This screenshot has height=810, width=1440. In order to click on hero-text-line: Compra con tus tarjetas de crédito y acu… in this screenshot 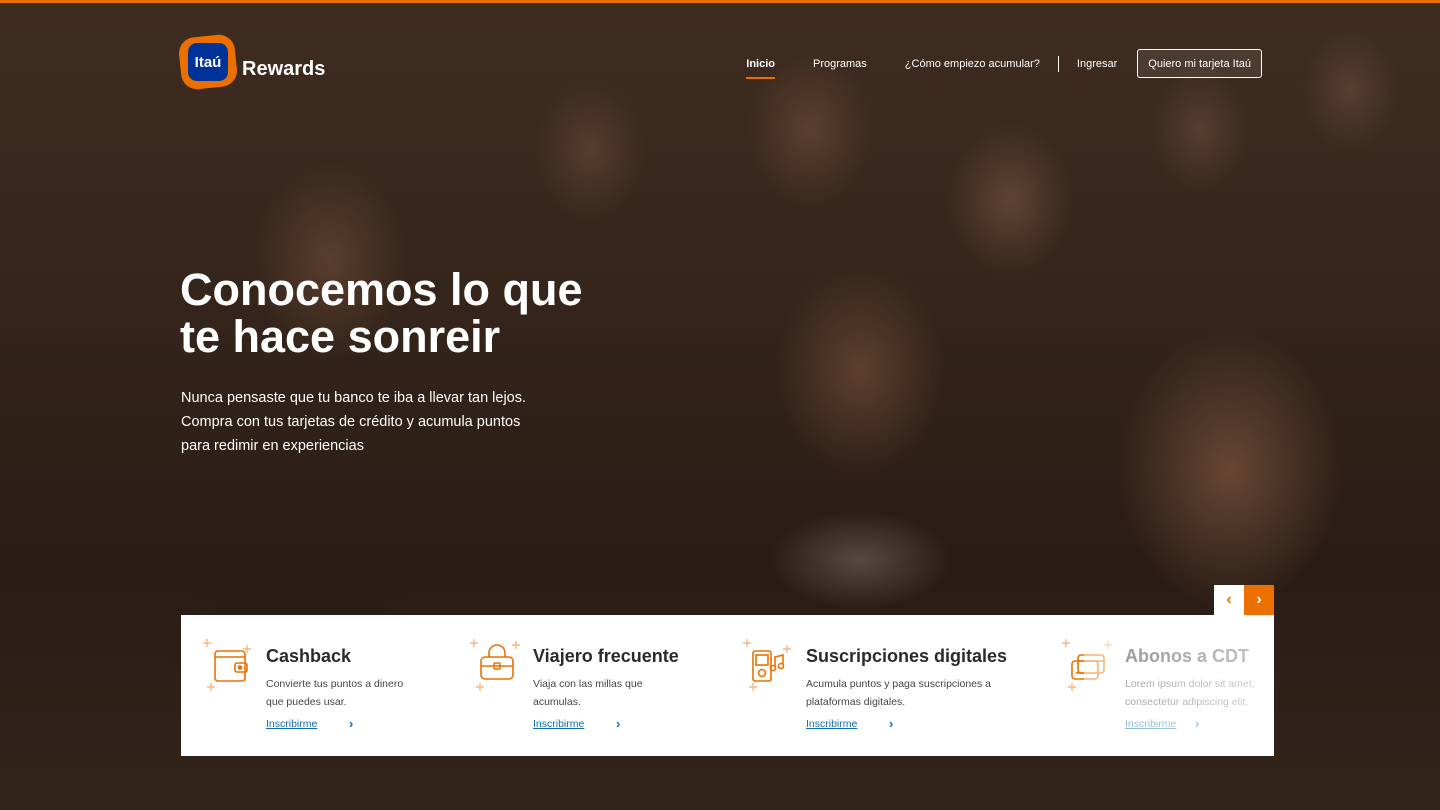, I will do `click(351, 422)`.